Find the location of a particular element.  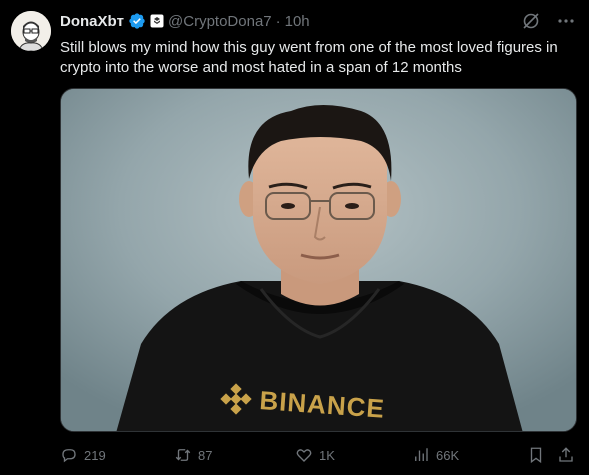

affiliate-badge-icon is located at coordinates (157, 21).